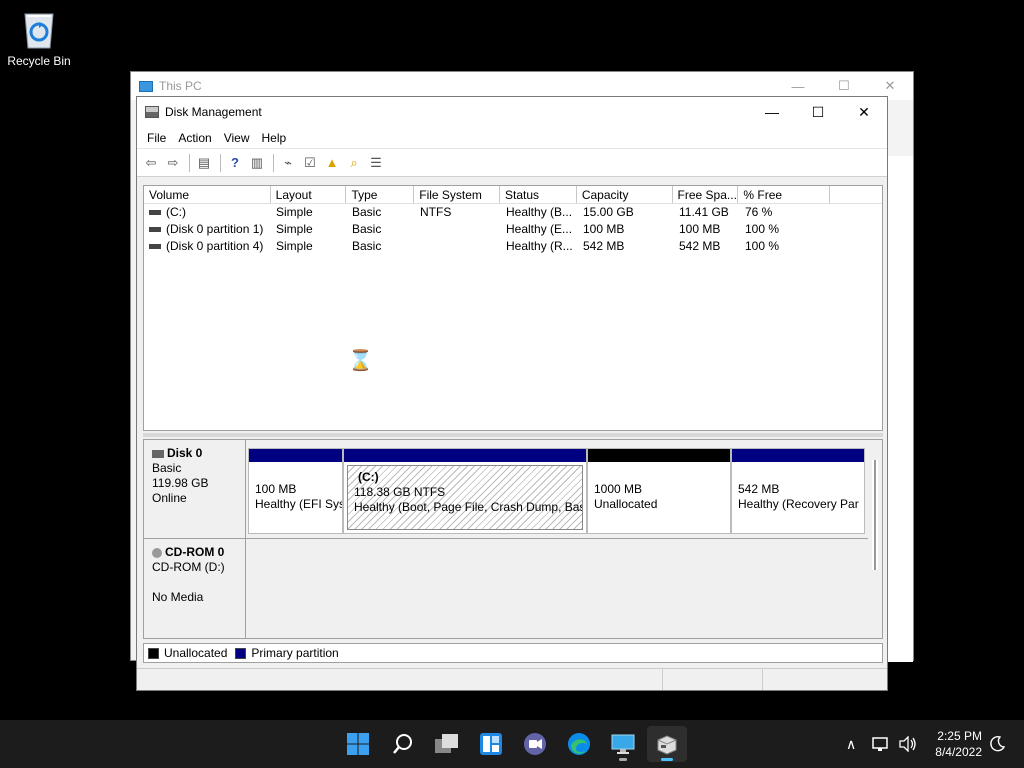 The height and width of the screenshot is (768, 1024). What do you see at coordinates (513, 653) in the screenshot?
I see `legend: Unallocated Primary partition` at bounding box center [513, 653].